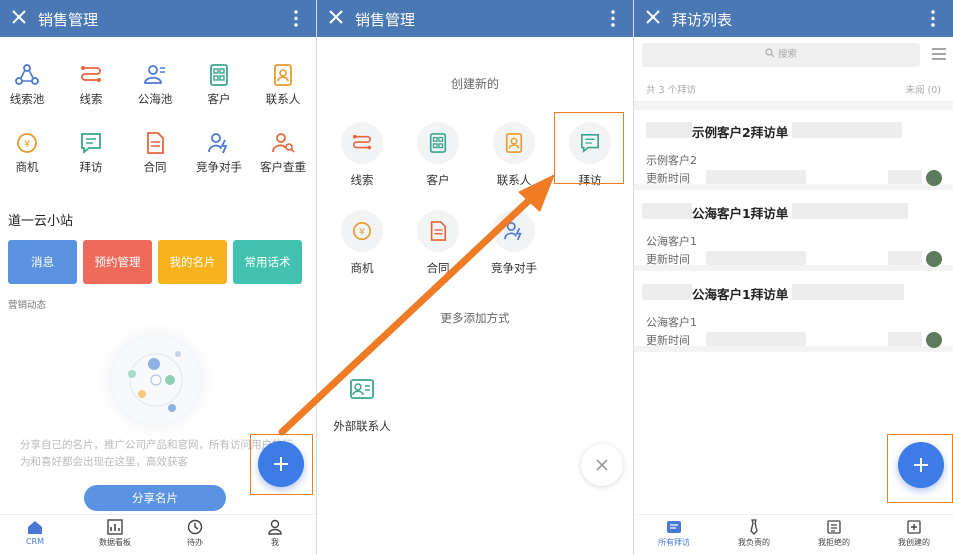 The width and height of the screenshot is (953, 555). I want to click on bottom-navigation: CRM 数据看板 待办 我, so click(158, 534).